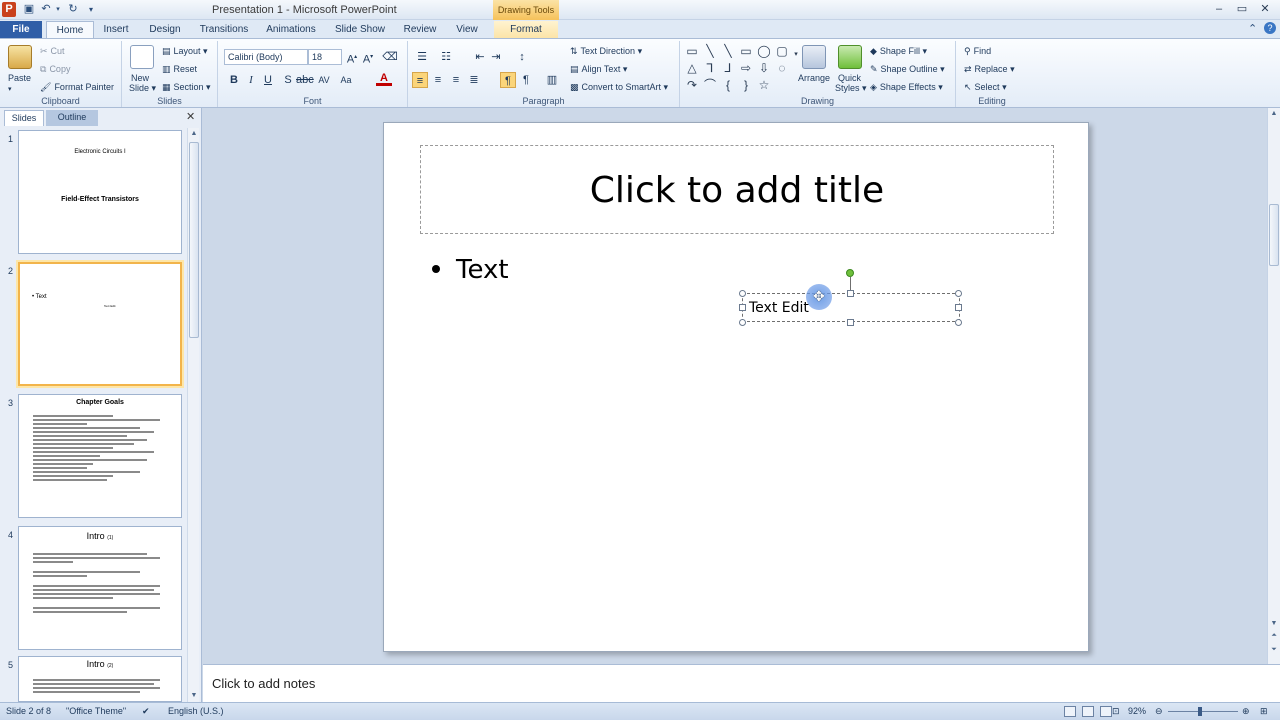 This screenshot has width=1280, height=720. Describe the element at coordinates (522, 57) in the screenshot. I see `line-spacing-icon: ↕` at that location.